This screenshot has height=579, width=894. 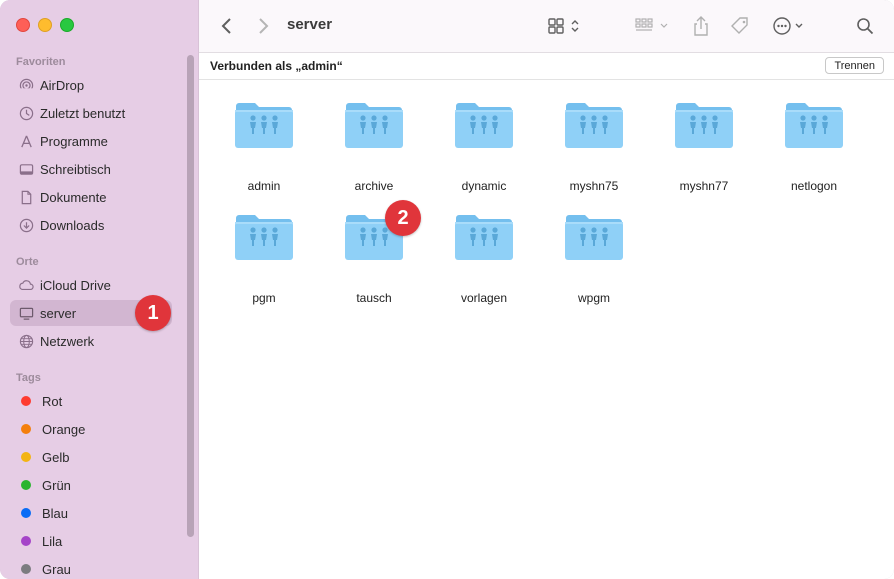 What do you see at coordinates (73, 197) in the screenshot?
I see `sidebar-item-label: Dokumente` at bounding box center [73, 197].